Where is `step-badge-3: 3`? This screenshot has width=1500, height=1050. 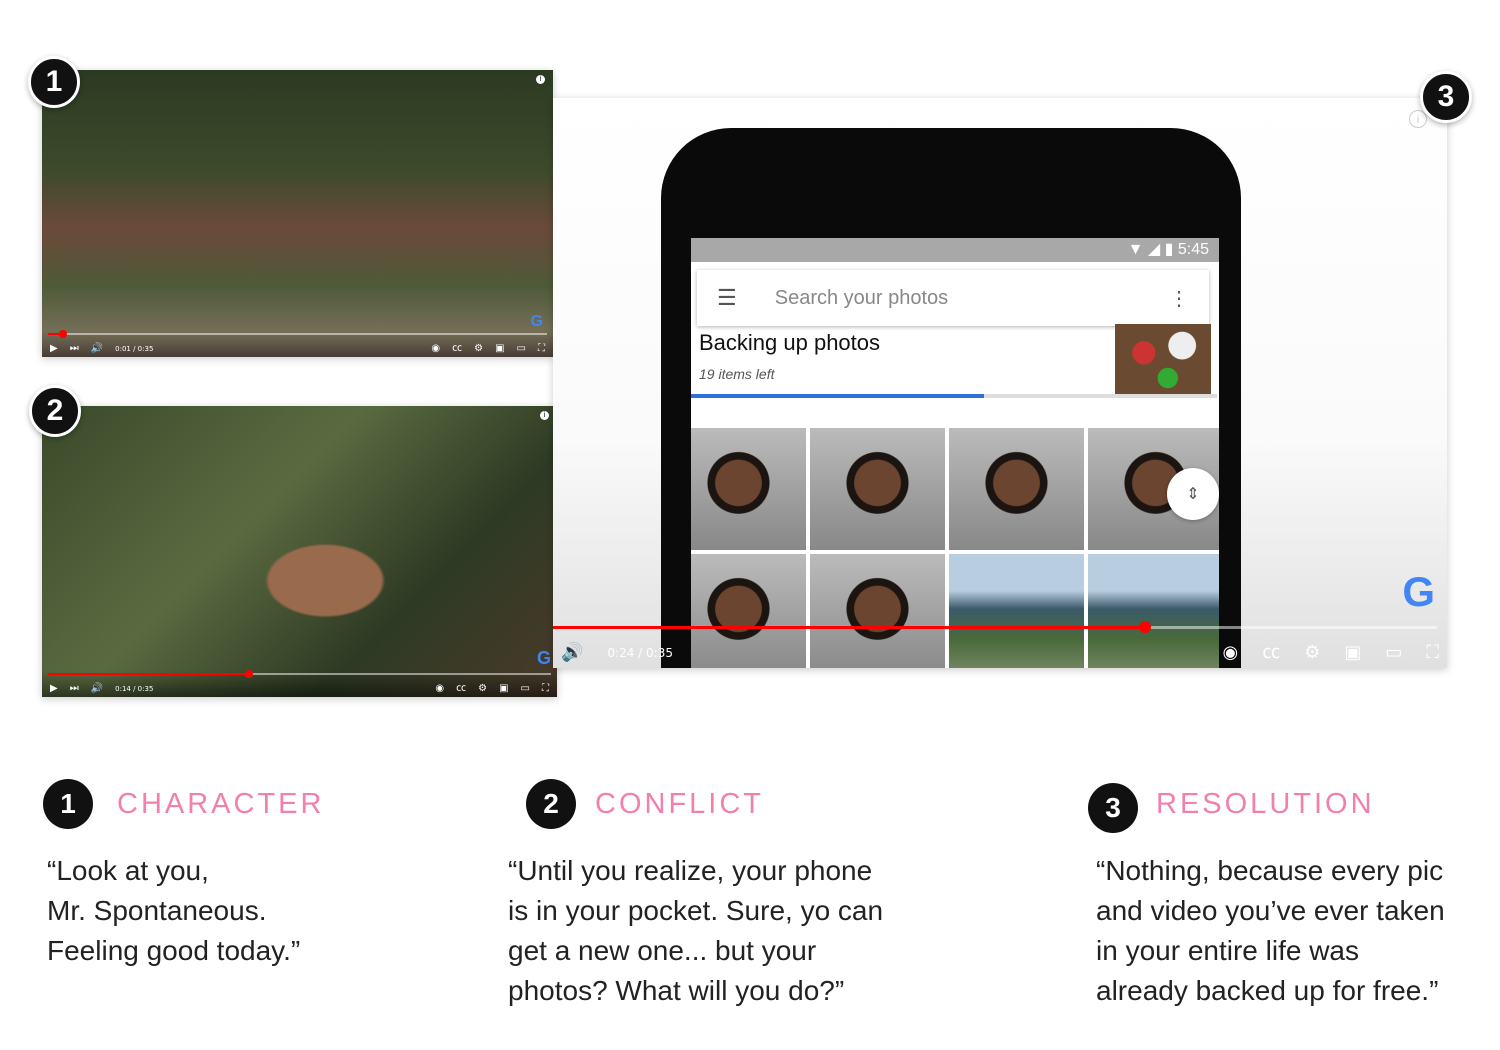 step-badge-3: 3 is located at coordinates (1446, 97).